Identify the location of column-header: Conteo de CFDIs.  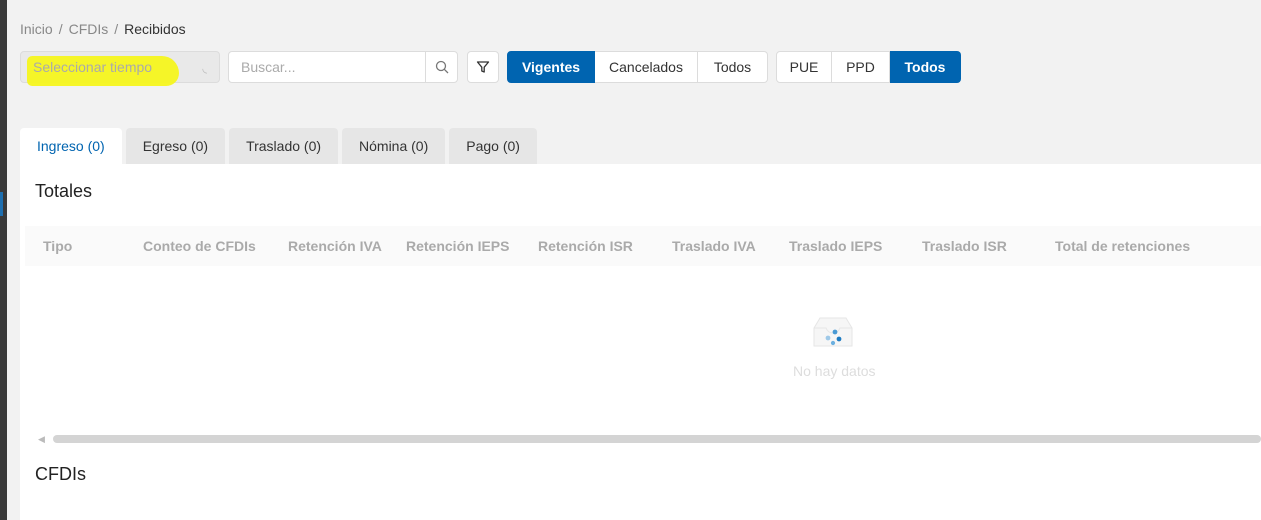
(199, 246).